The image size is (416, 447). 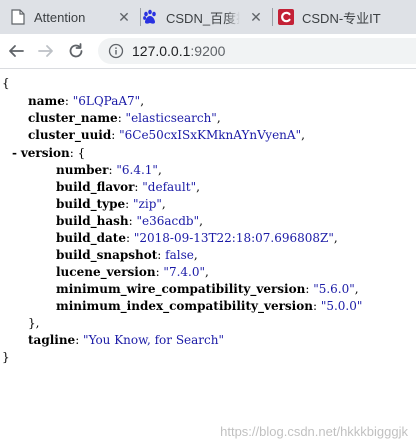 What do you see at coordinates (286, 17) in the screenshot?
I see `csdn-c-icon` at bounding box center [286, 17].